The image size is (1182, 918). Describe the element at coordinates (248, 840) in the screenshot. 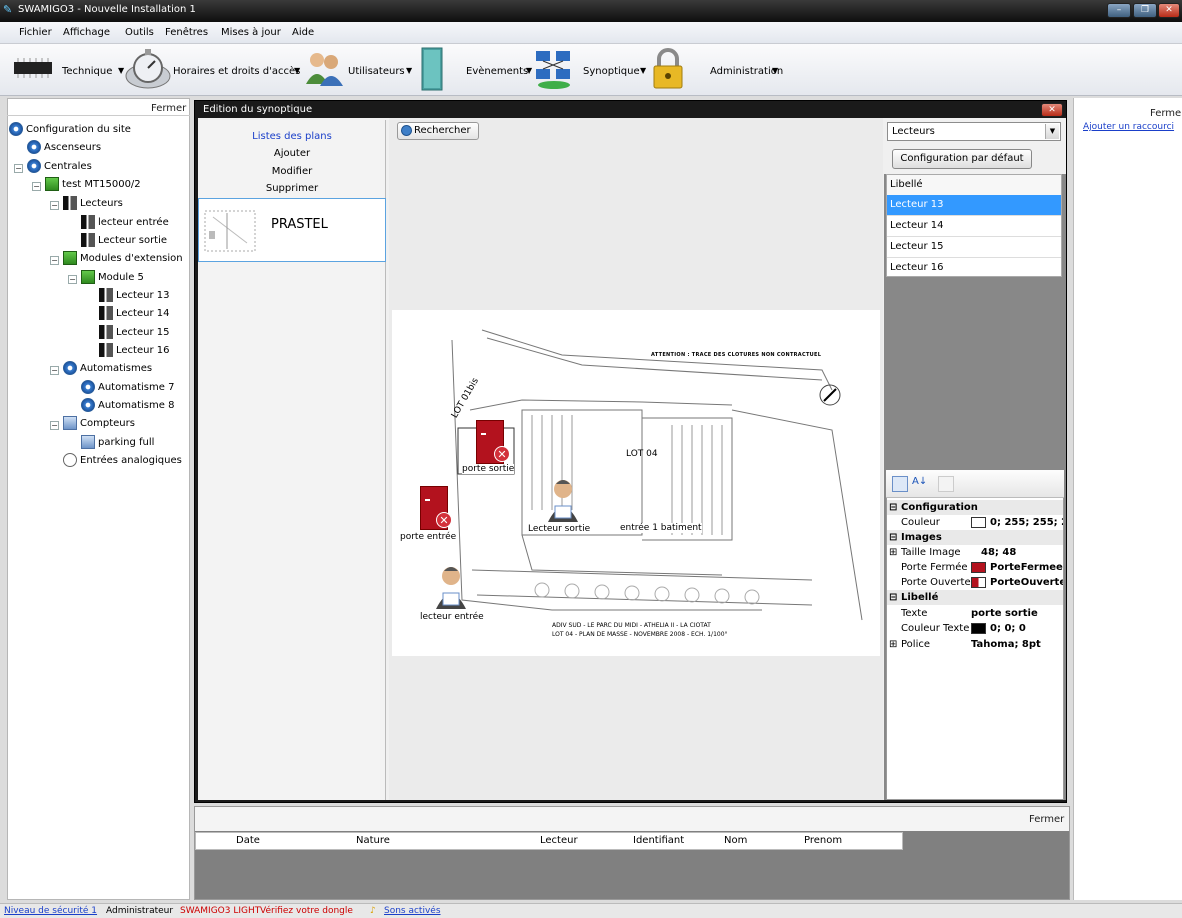

I see `column-date: Date` at that location.